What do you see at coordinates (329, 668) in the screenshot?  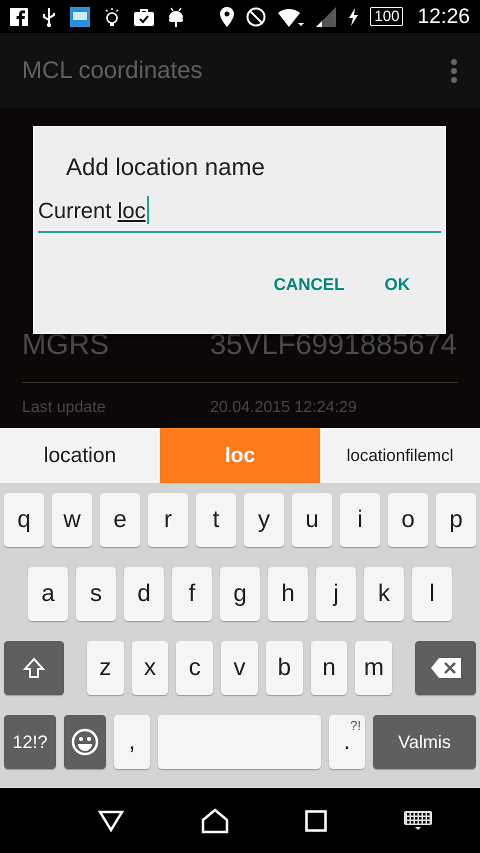 I see `key: n` at bounding box center [329, 668].